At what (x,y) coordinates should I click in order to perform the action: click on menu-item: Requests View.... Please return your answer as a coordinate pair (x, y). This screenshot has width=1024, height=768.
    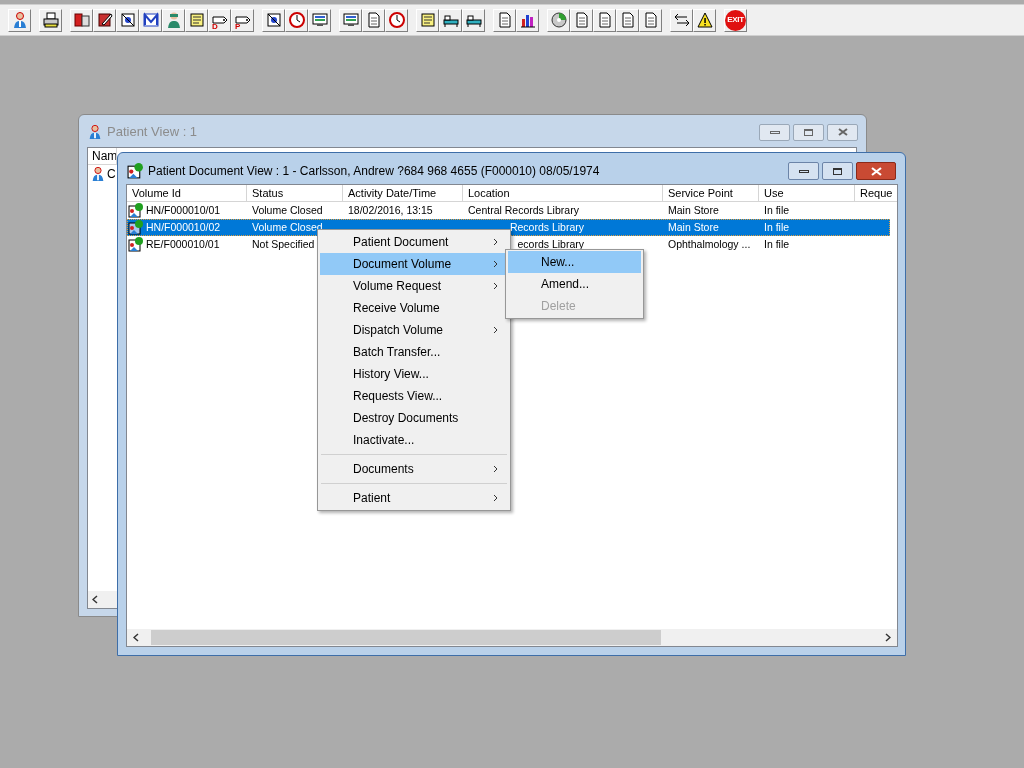
    Looking at the image, I should click on (414, 396).